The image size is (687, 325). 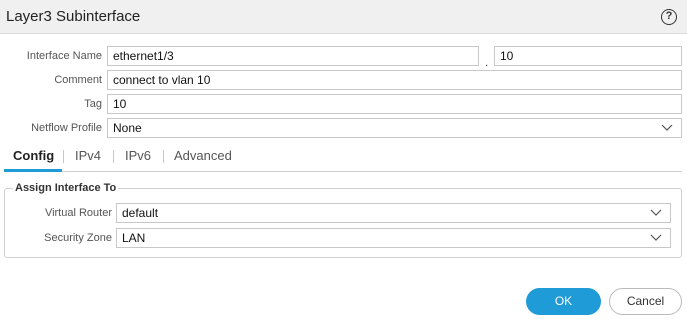 I want to click on security-zone-label: Security Zone, so click(x=78, y=238).